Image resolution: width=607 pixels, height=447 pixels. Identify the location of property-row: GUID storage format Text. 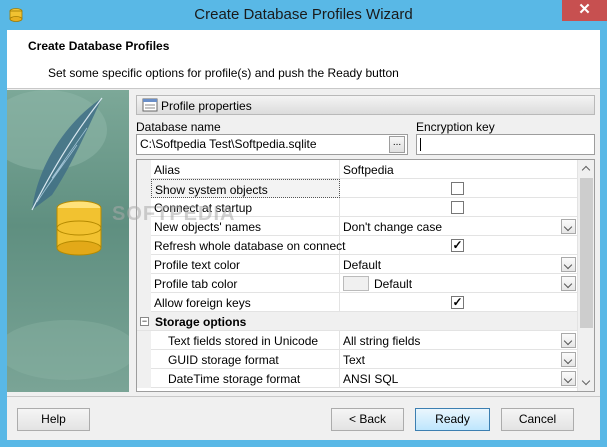
(357, 359).